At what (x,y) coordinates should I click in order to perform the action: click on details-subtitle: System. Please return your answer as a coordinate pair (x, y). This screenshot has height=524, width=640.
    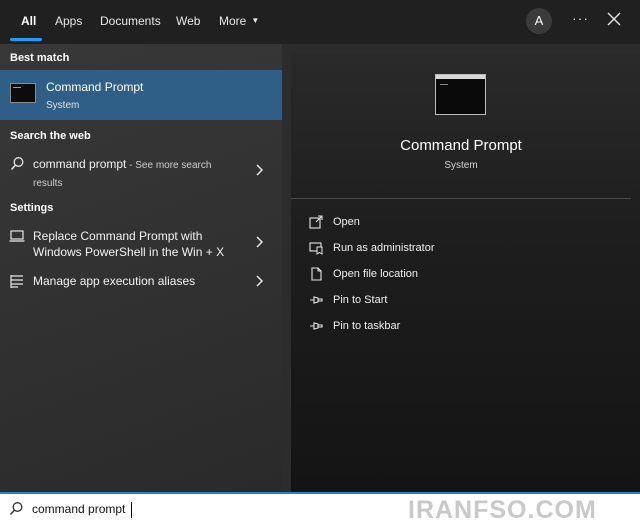
    Looking at the image, I should click on (461, 165).